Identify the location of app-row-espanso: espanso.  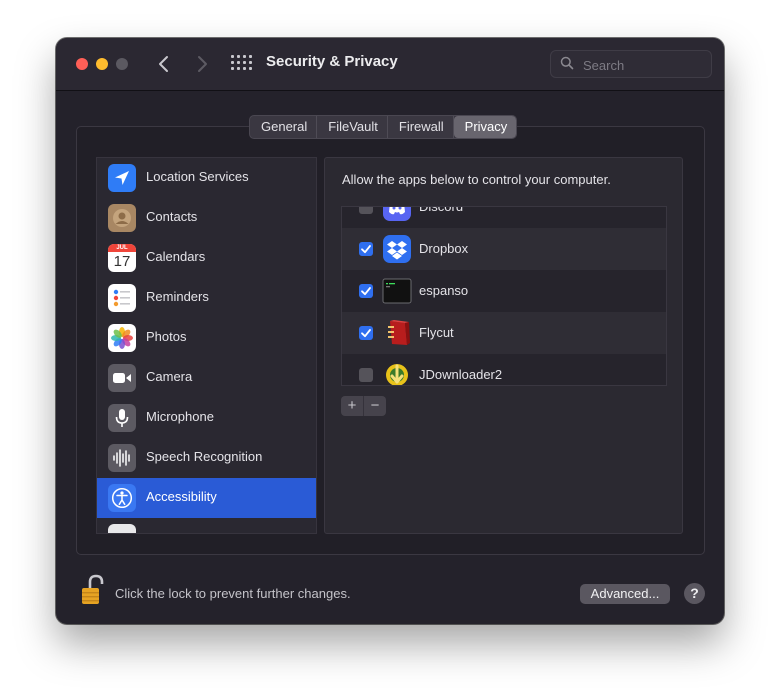
(504, 291).